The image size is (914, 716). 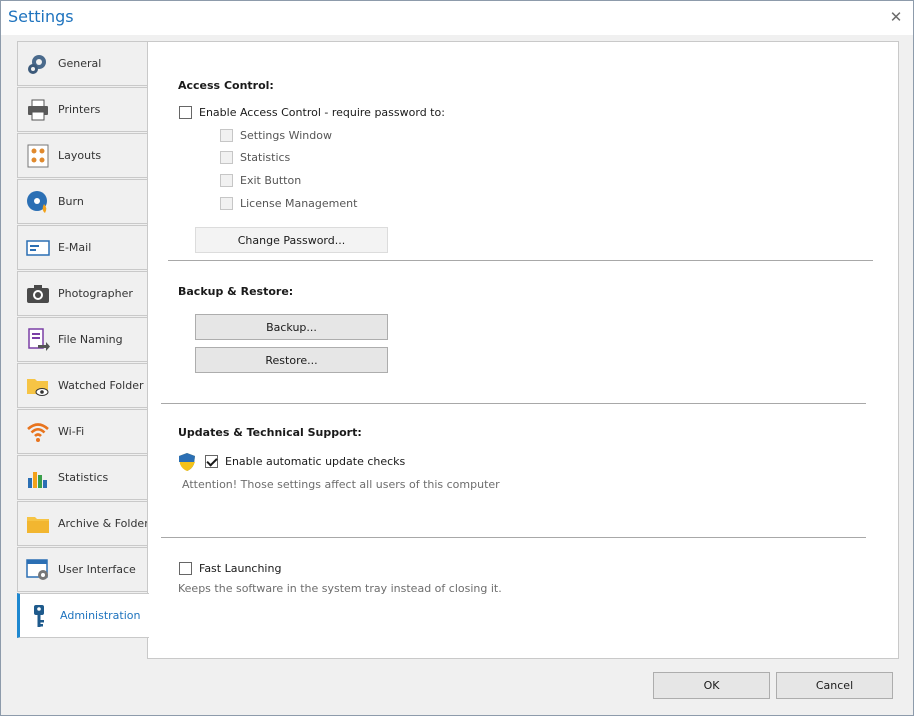 I want to click on wifi-icon, so click(x=38, y=432).